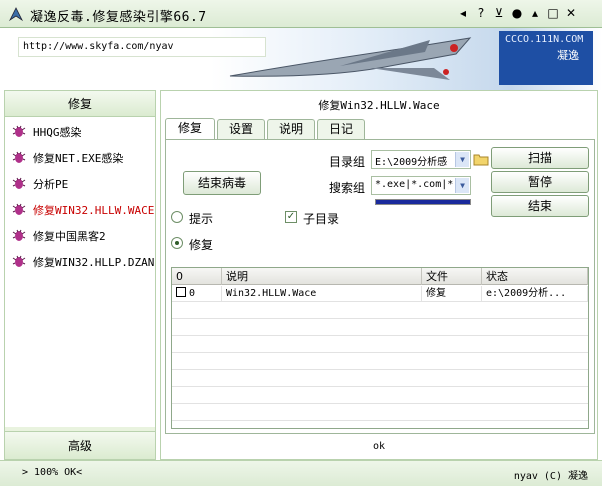  What do you see at coordinates (94, 210) in the screenshot?
I see `sidebar-item-label: 修复WIN32.HLLW.WACE` at bounding box center [94, 210].